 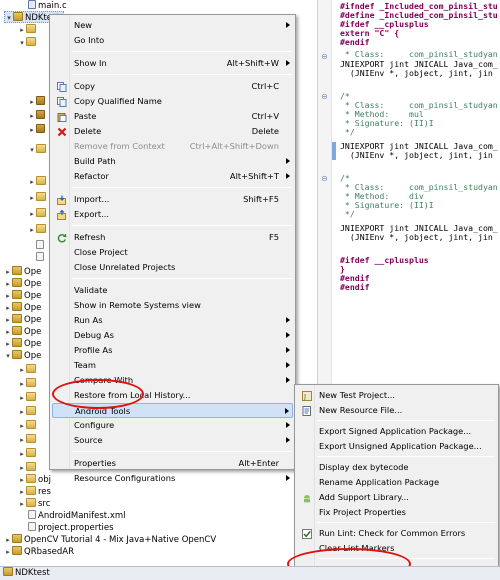 What do you see at coordinates (364, 467) in the screenshot?
I see `menu-item-label: Display dex bytecode` at bounding box center [364, 467].